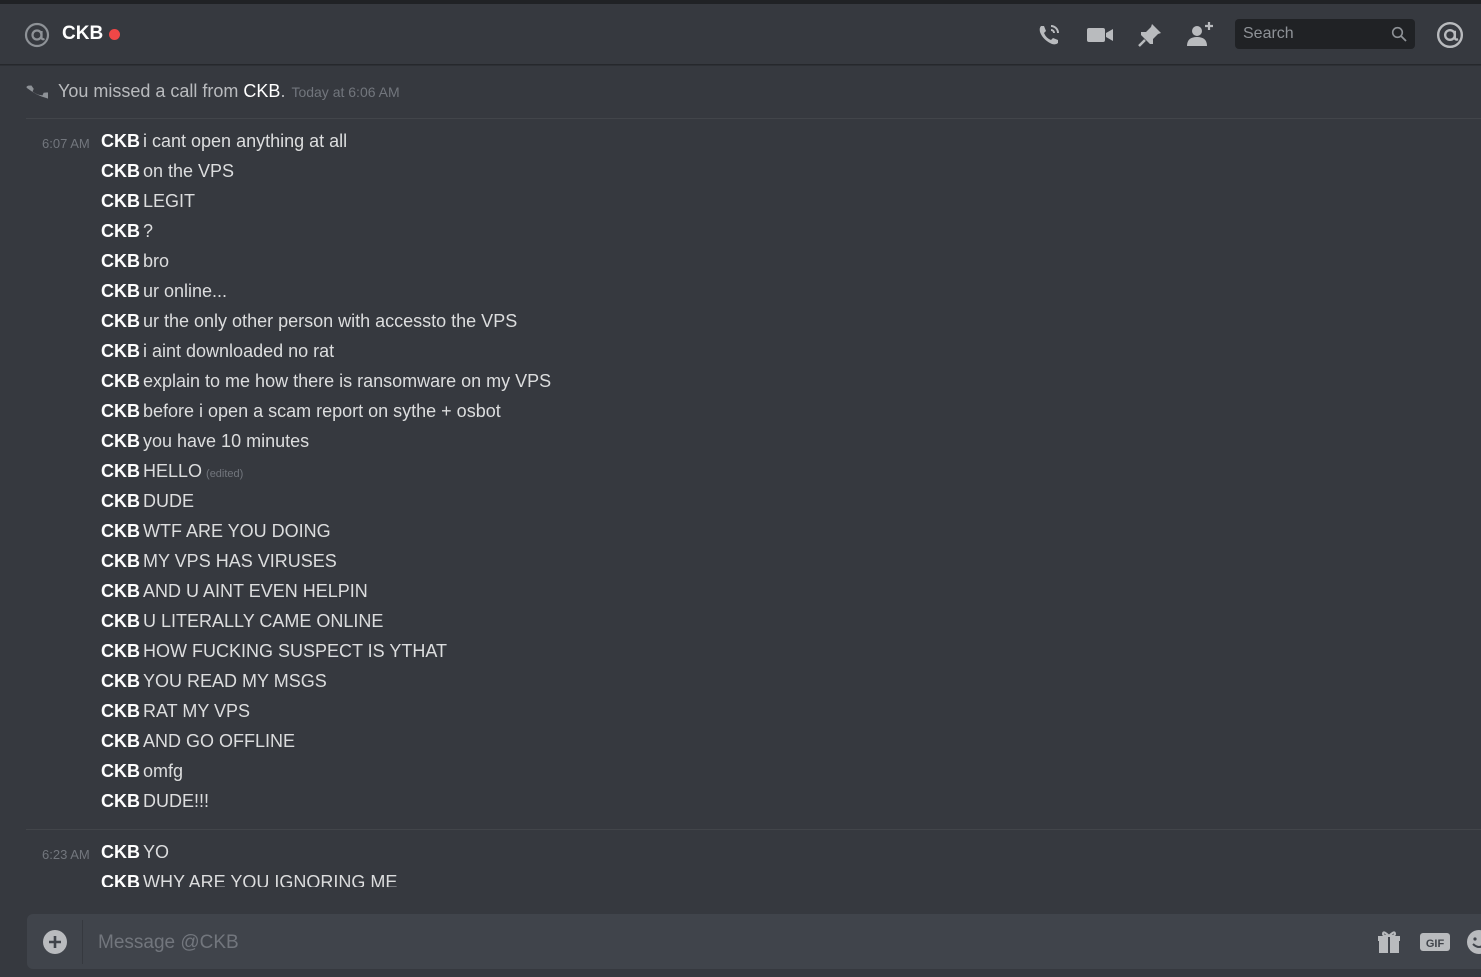 The width and height of the screenshot is (1481, 977). Describe the element at coordinates (740, 857) in the screenshot. I see `message-row: 6:23 AM CKB YO` at that location.